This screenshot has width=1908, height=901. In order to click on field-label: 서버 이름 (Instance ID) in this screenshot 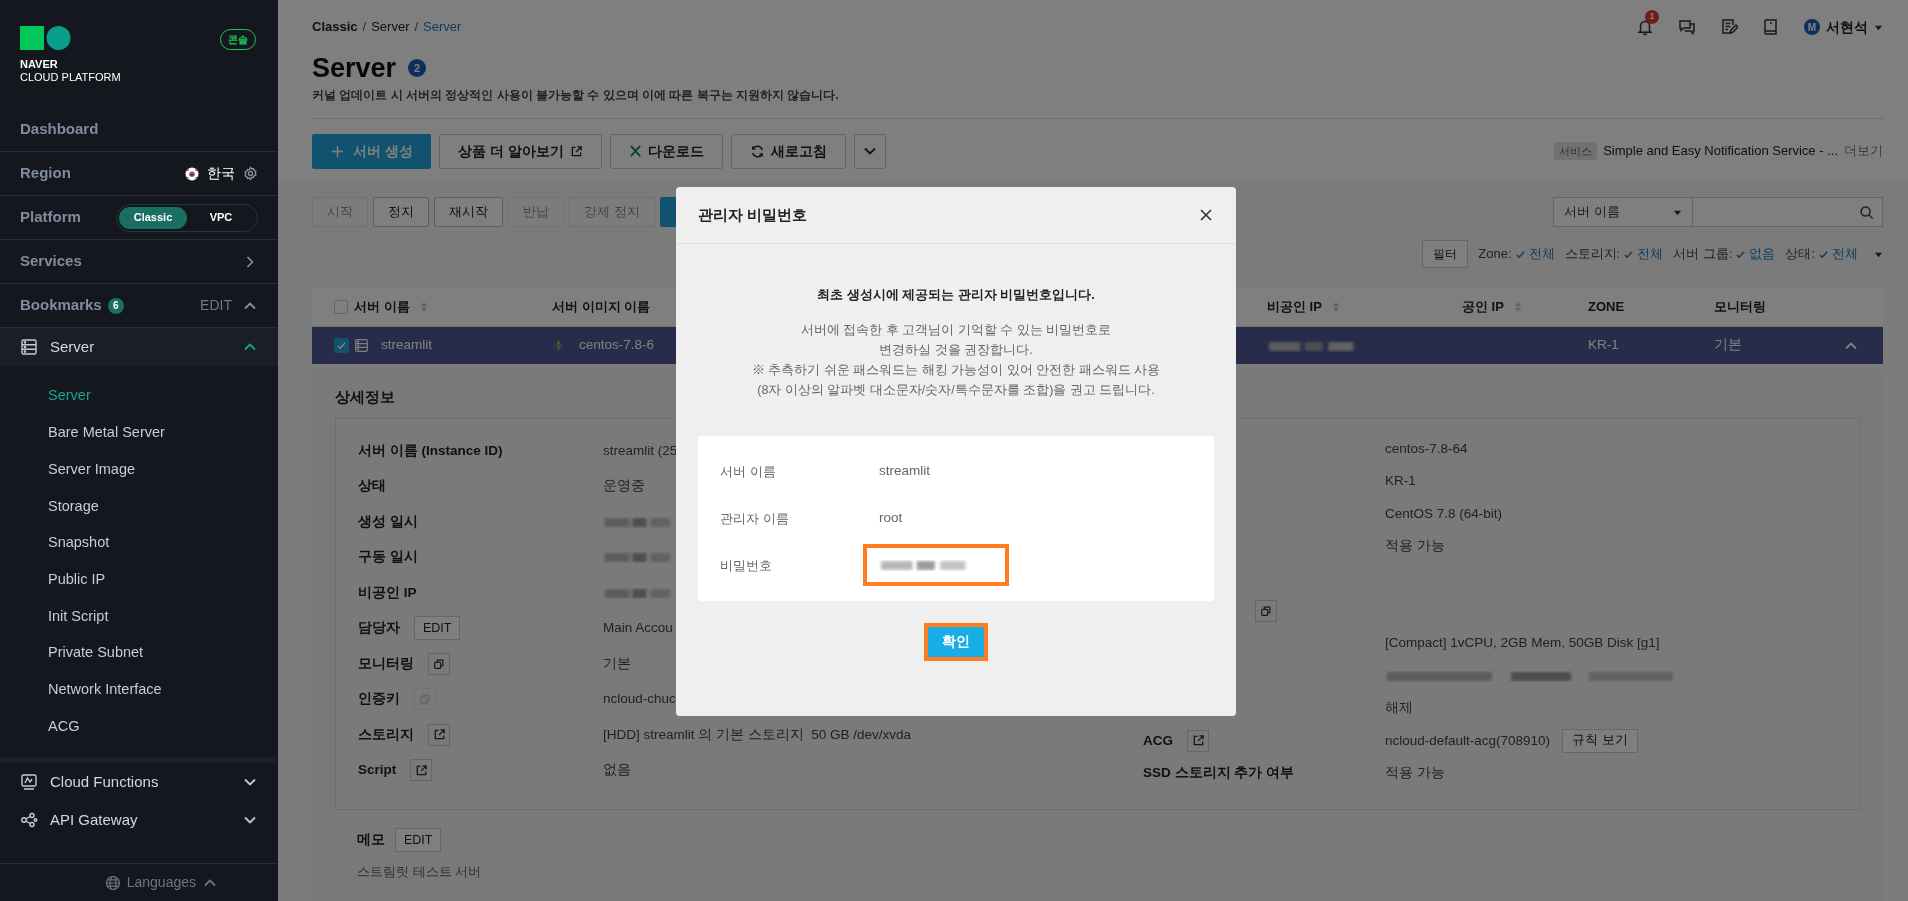, I will do `click(430, 450)`.